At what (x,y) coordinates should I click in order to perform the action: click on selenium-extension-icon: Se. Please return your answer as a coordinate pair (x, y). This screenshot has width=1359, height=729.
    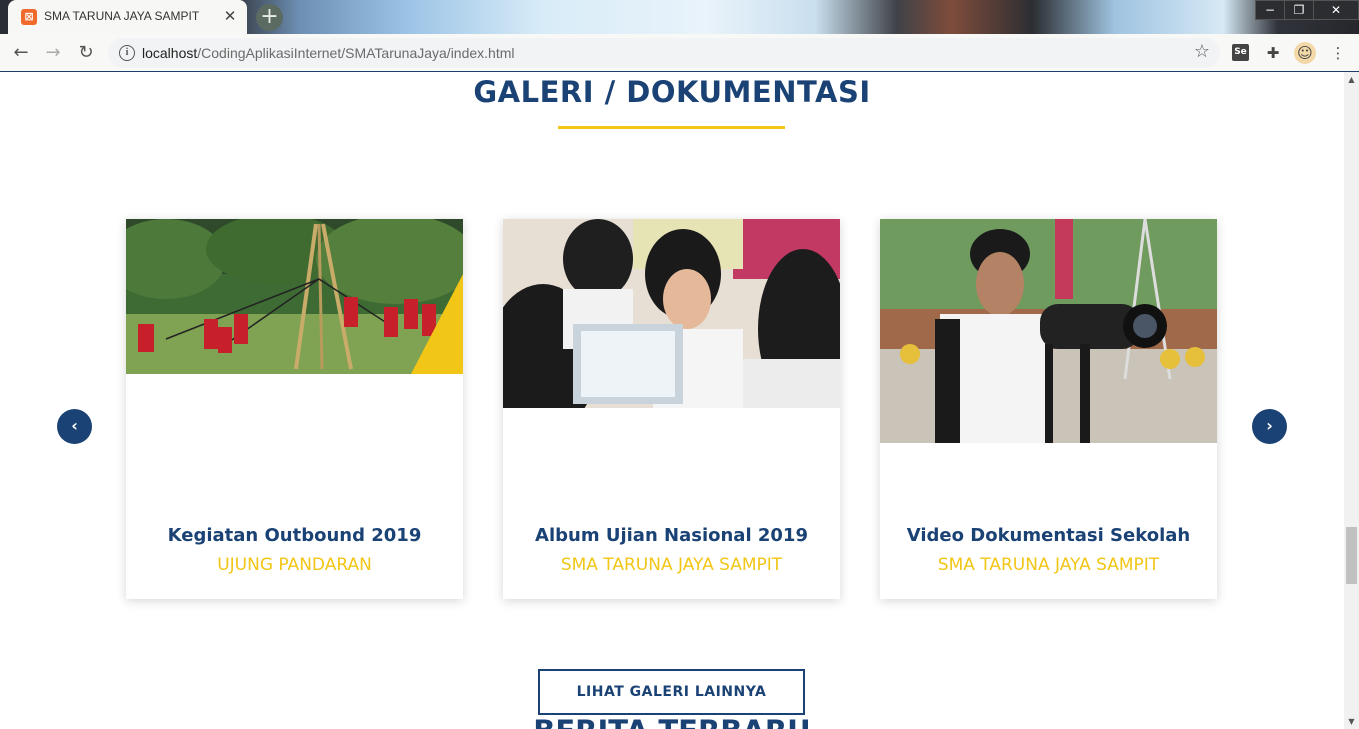
    Looking at the image, I should click on (1240, 52).